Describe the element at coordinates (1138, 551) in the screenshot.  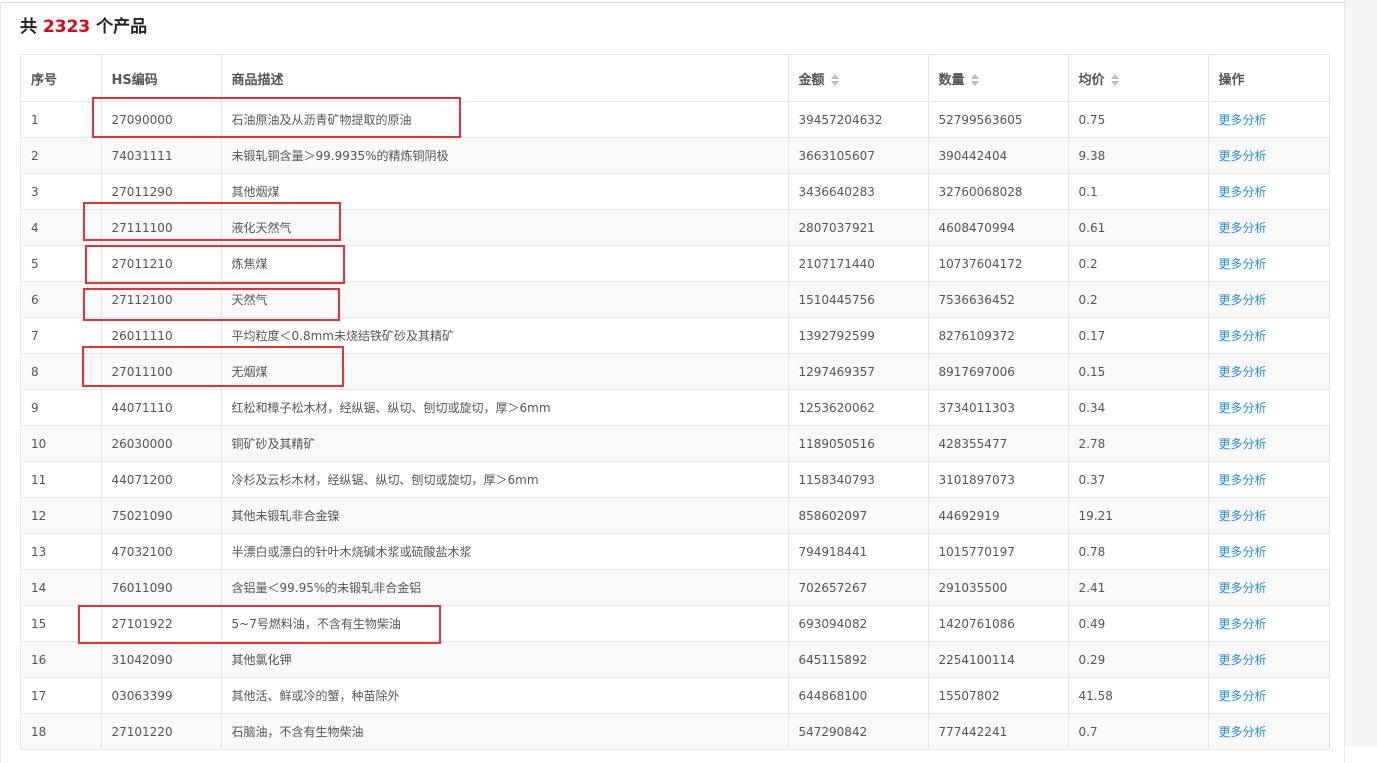
I see `cell-avg-price: 0.78` at that location.